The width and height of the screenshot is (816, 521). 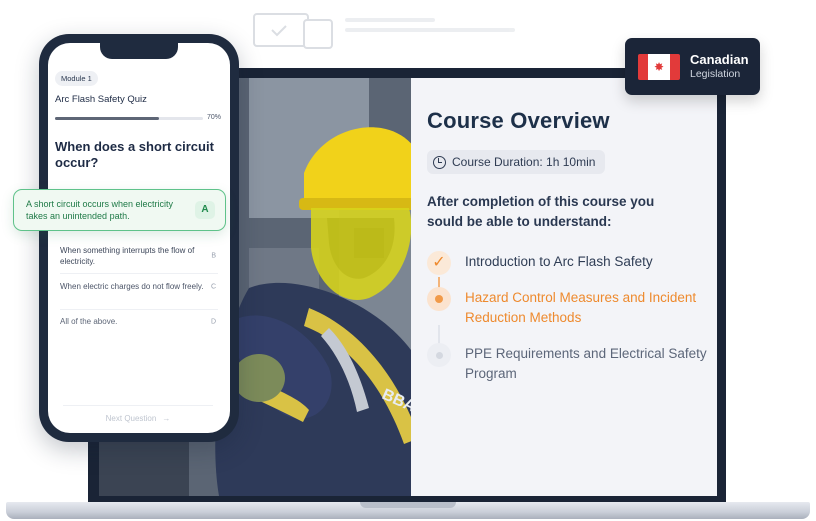 I want to click on module-tag: Module 1, so click(x=76, y=78).